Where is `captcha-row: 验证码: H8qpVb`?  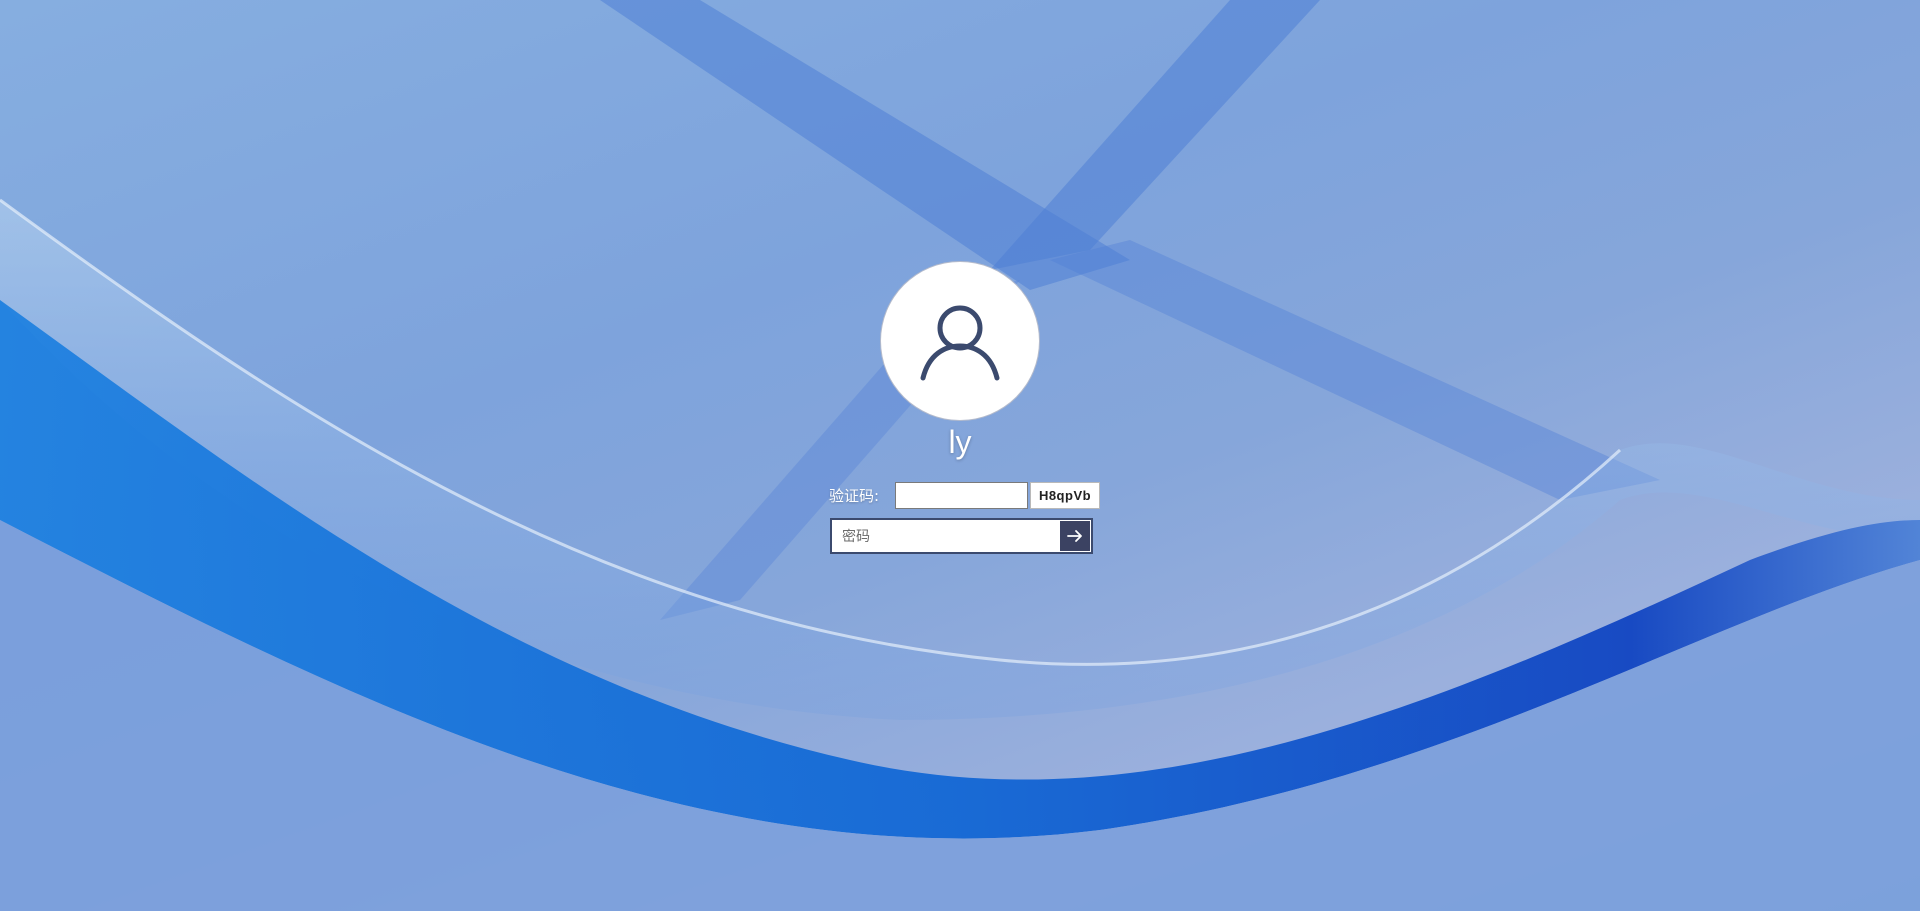 captcha-row: 验证码: H8qpVb is located at coordinates (964, 495).